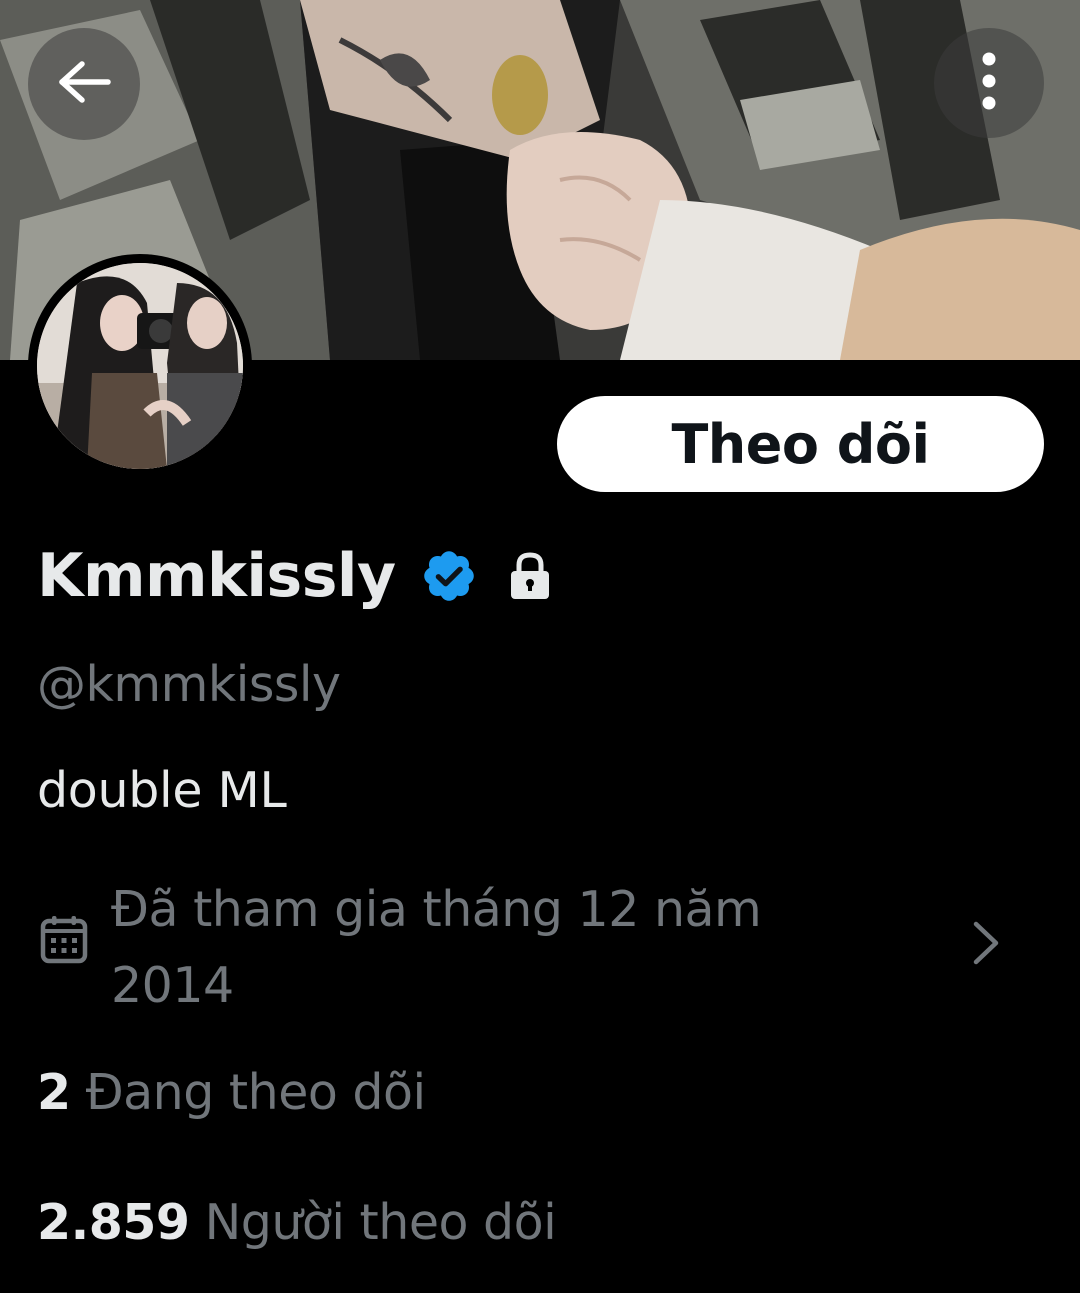  I want to click on followers-count: 2.859, so click(113, 1222).